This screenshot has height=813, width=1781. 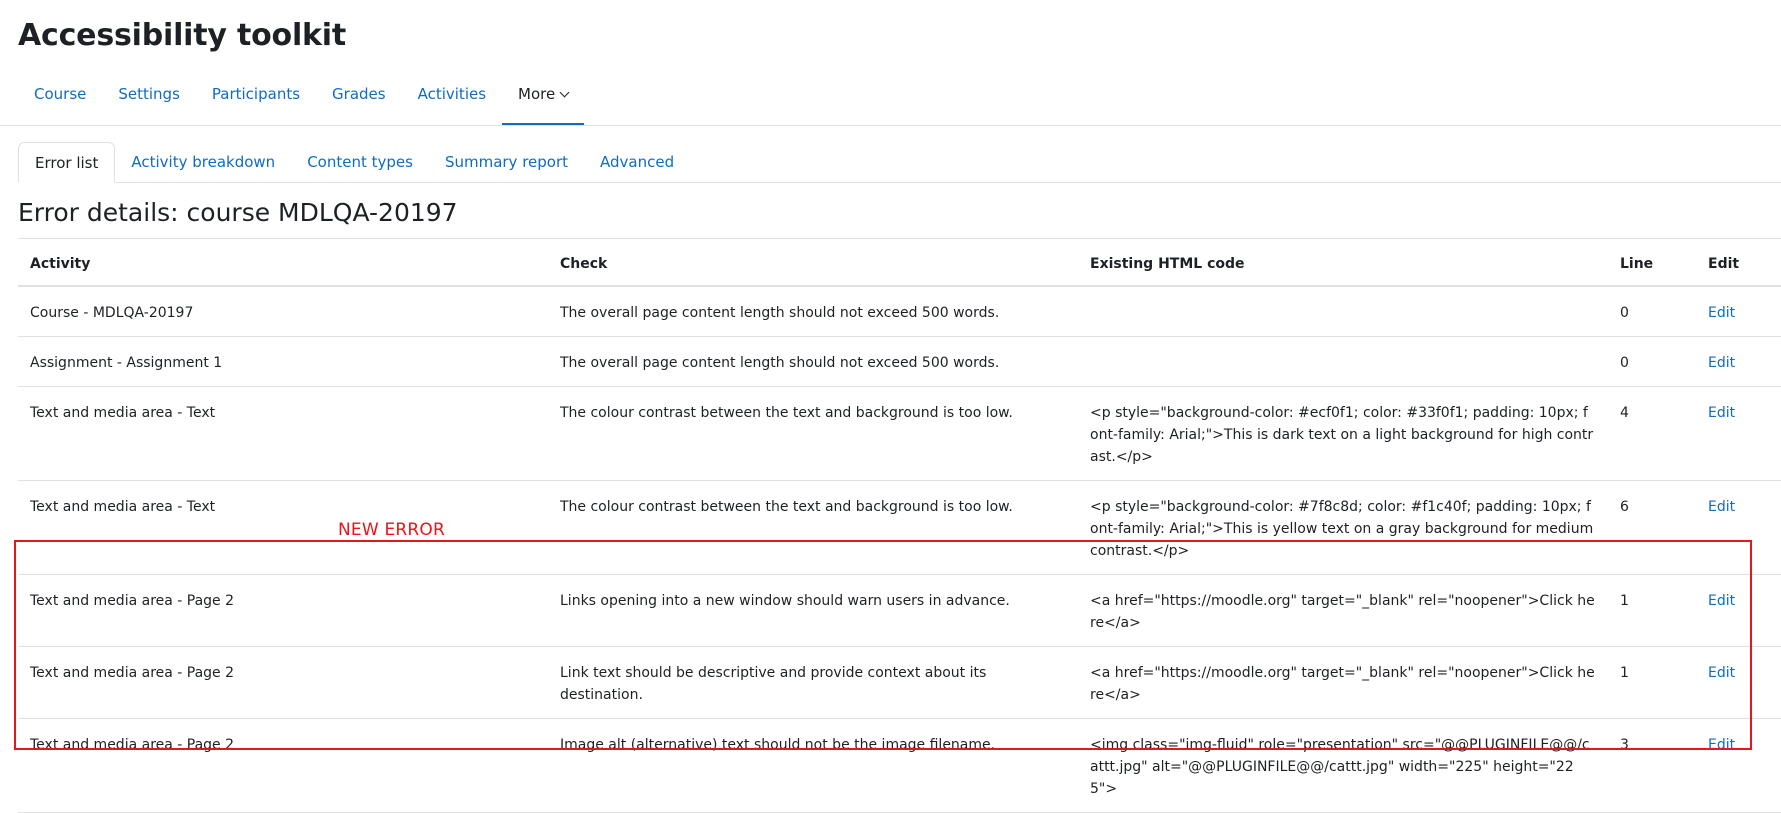 What do you see at coordinates (60, 97) in the screenshot?
I see `nav-course: Course` at bounding box center [60, 97].